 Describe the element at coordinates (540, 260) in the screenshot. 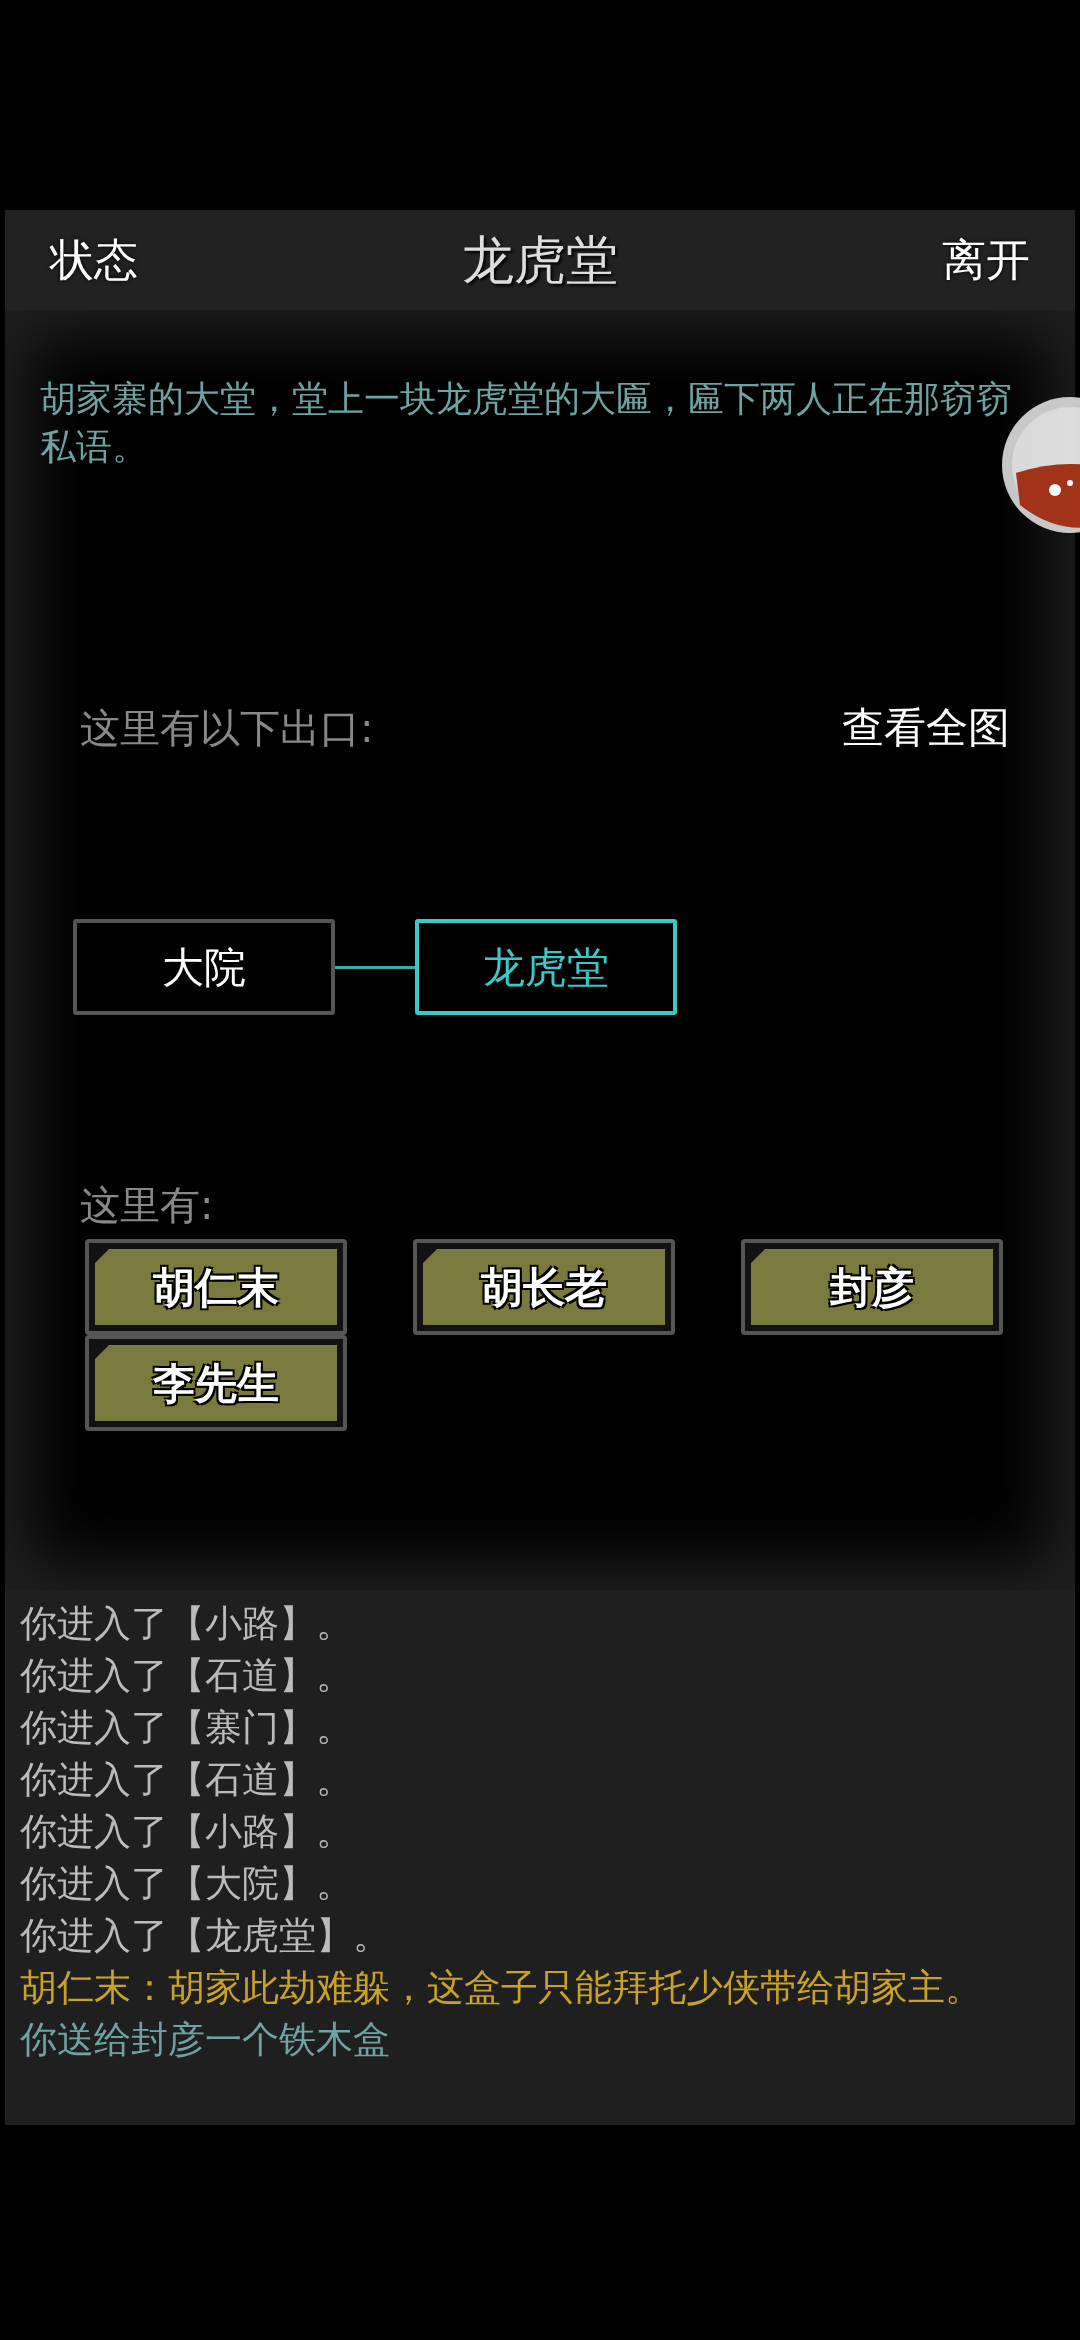

I see `room-title: 龙虎堂` at that location.